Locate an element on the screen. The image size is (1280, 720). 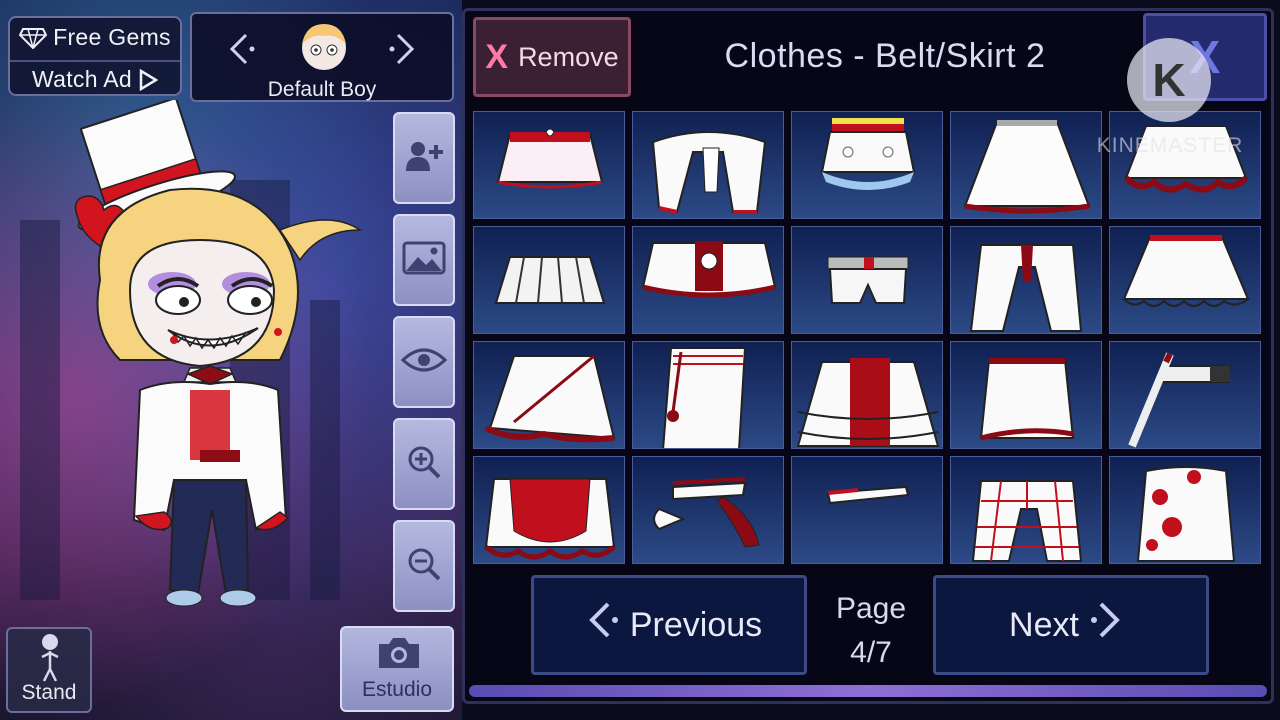
studio-button: Estudio is located at coordinates (397, 669).